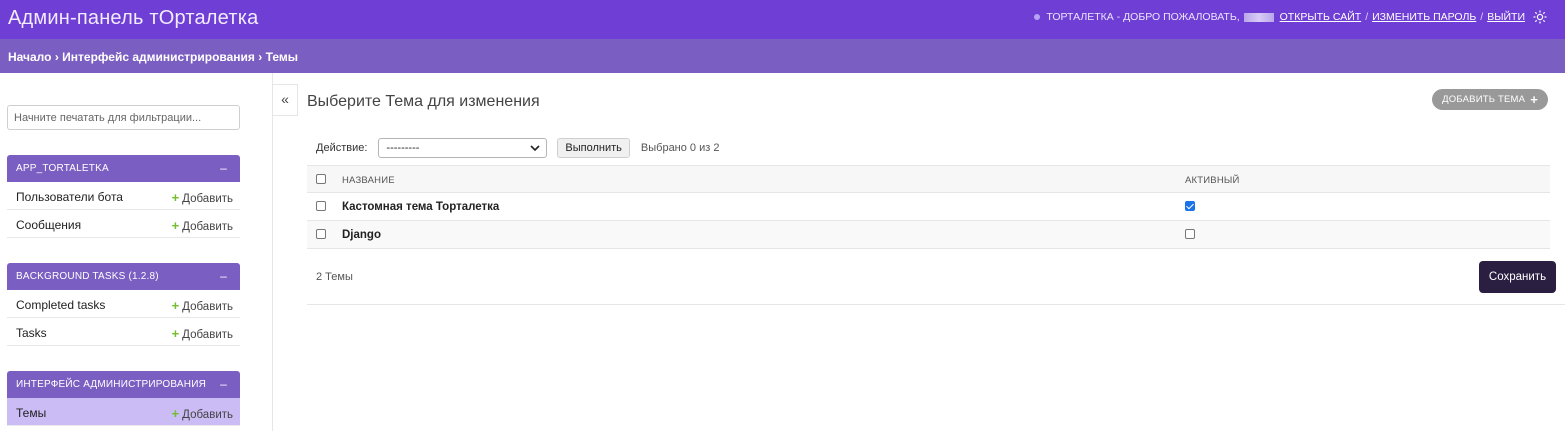  Describe the element at coordinates (403, 148) in the screenshot. I see `action-select-value: ---------` at that location.